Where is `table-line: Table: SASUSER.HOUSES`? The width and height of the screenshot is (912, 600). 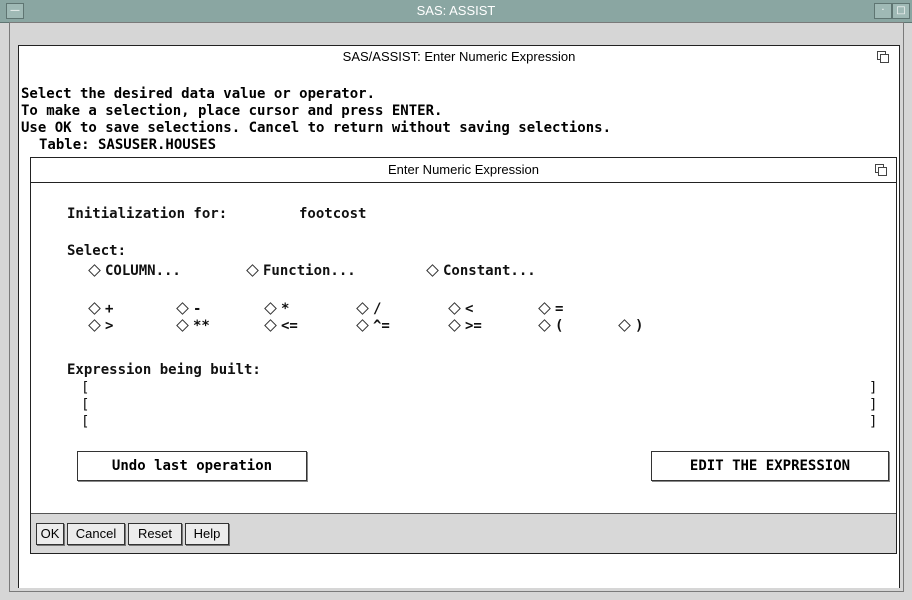 table-line: Table: SASUSER.HOUSES is located at coordinates (128, 143).